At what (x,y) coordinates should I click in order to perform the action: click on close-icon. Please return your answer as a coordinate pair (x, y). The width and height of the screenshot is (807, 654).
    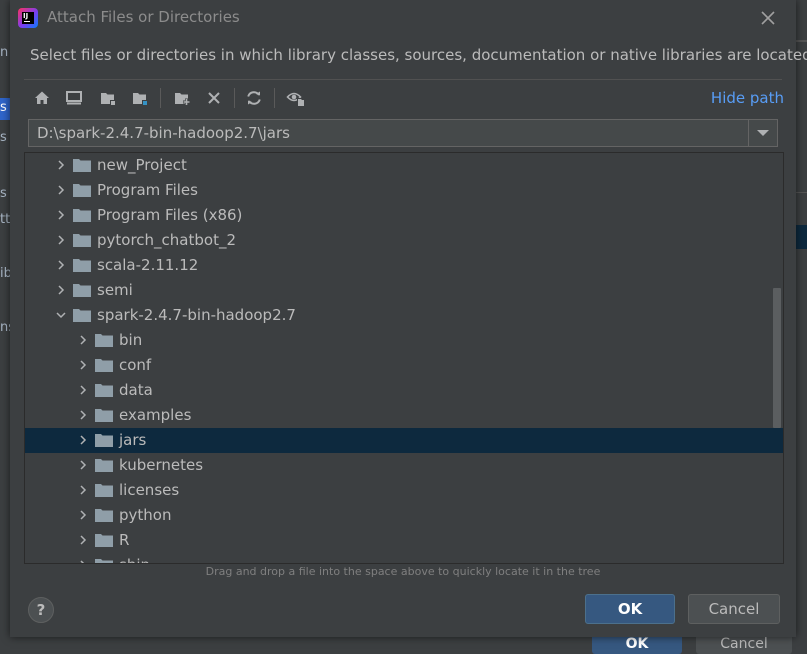
    Looking at the image, I should click on (768, 18).